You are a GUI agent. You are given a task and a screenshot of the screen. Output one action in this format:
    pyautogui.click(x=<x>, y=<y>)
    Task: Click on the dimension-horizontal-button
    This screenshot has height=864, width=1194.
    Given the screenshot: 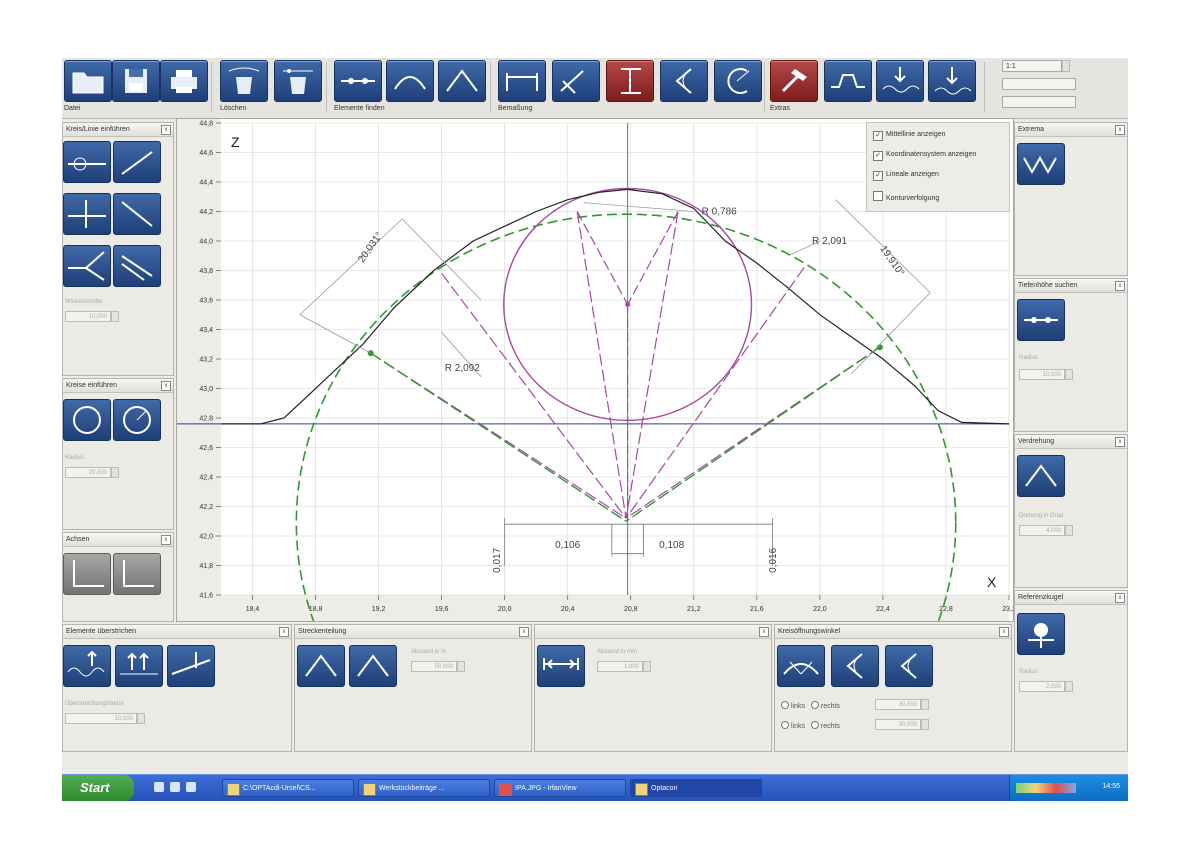 What is the action you would take?
    pyautogui.click(x=522, y=81)
    